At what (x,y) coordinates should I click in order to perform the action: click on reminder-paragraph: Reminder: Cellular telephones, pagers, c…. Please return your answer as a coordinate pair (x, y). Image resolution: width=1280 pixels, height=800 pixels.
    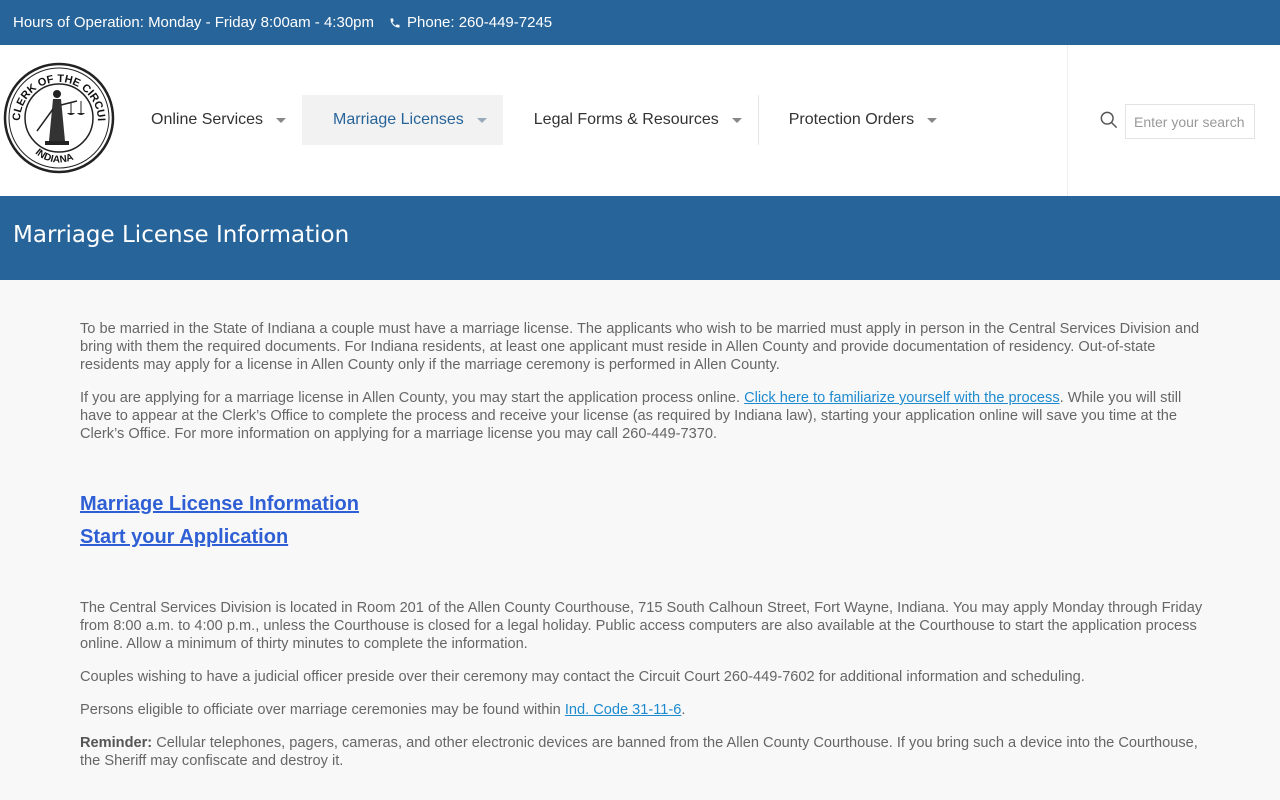
    Looking at the image, I should click on (642, 752).